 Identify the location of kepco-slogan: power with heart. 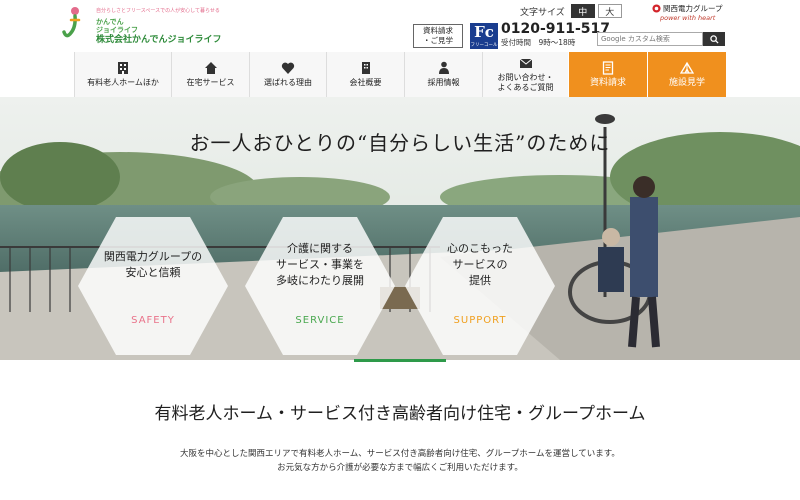
(688, 18).